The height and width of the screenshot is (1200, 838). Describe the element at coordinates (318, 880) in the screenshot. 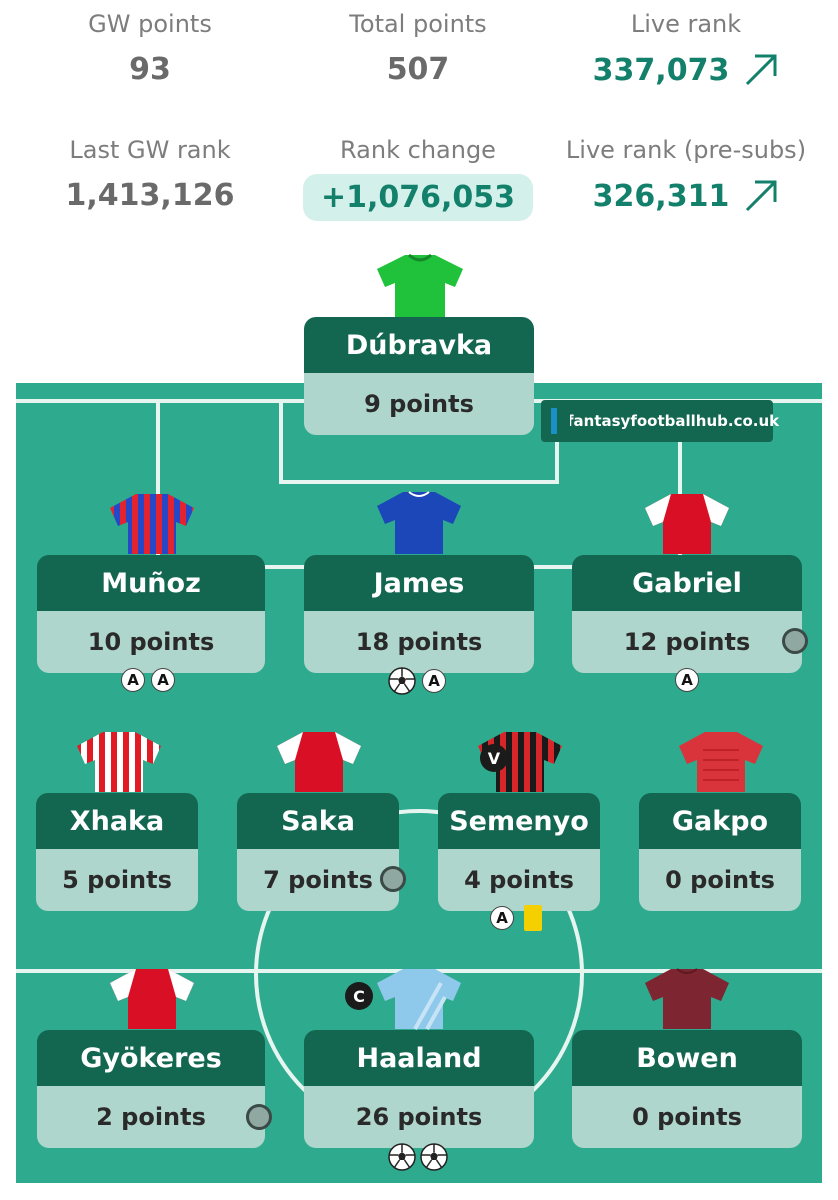

I see `player-points: 7 points` at that location.